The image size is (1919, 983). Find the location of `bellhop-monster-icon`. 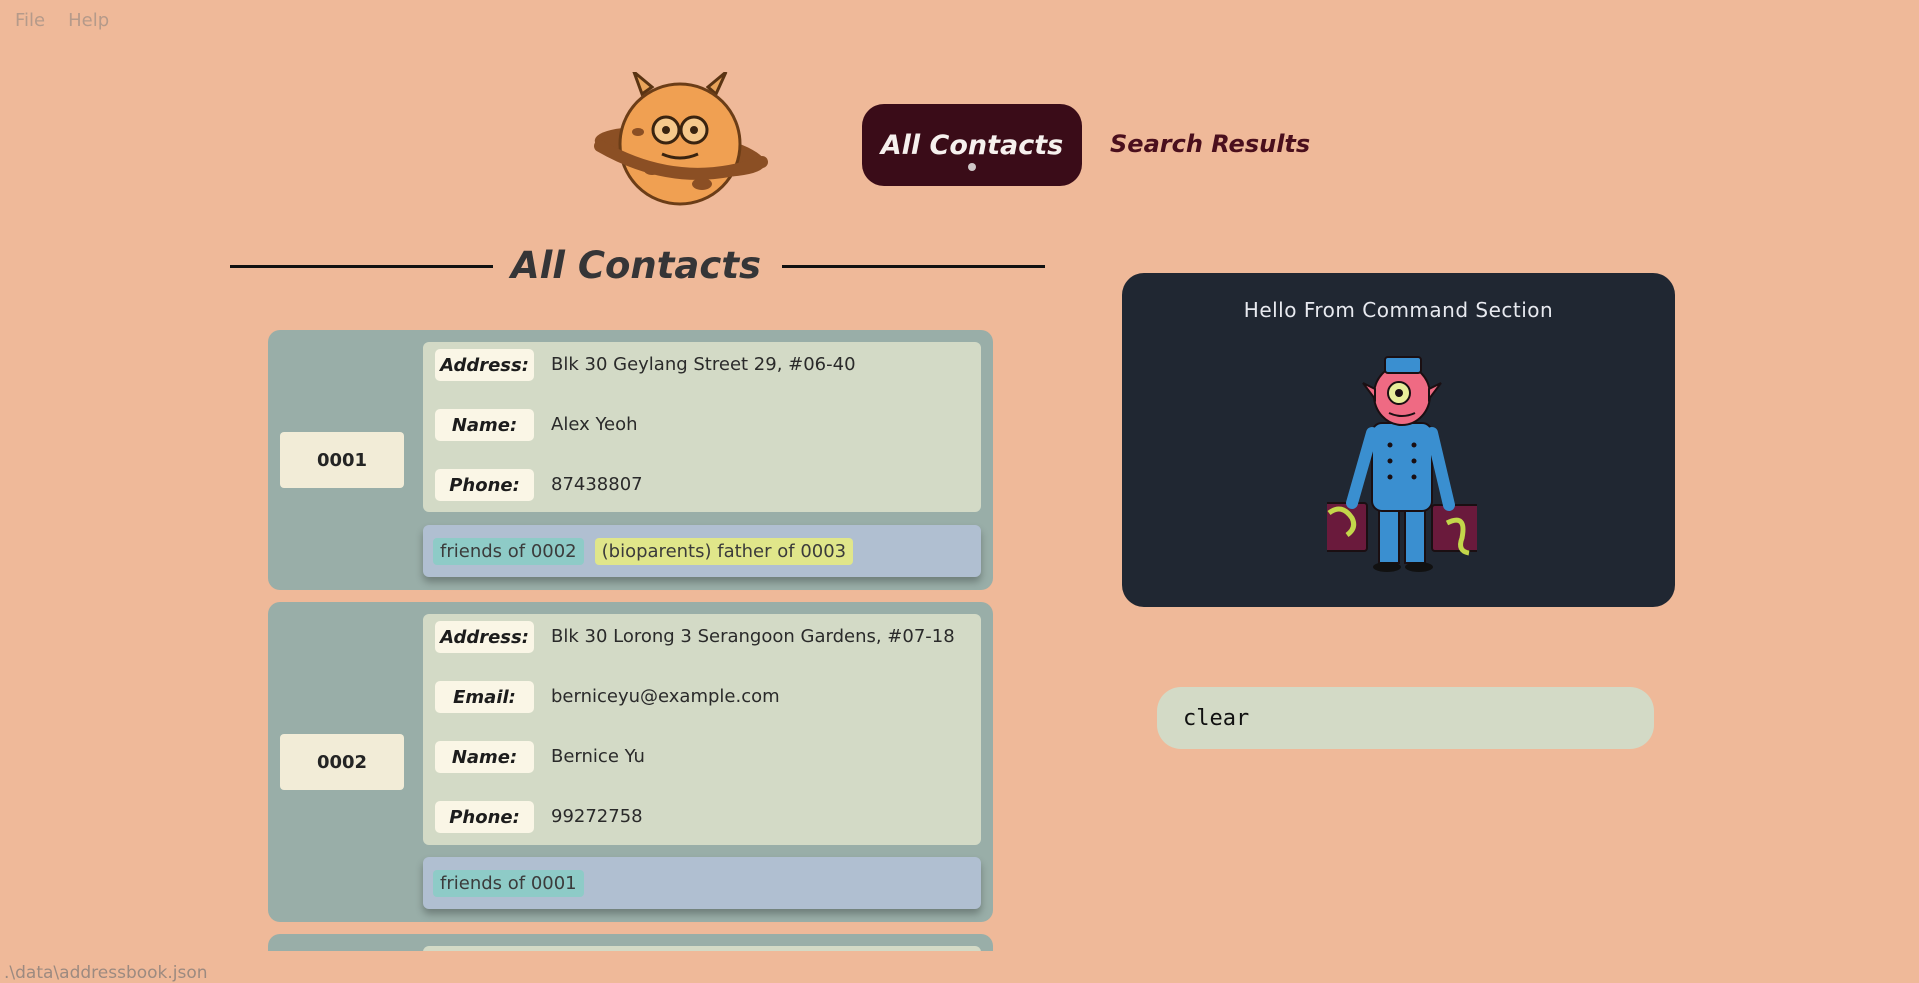

bellhop-monster-icon is located at coordinates (1402, 464).